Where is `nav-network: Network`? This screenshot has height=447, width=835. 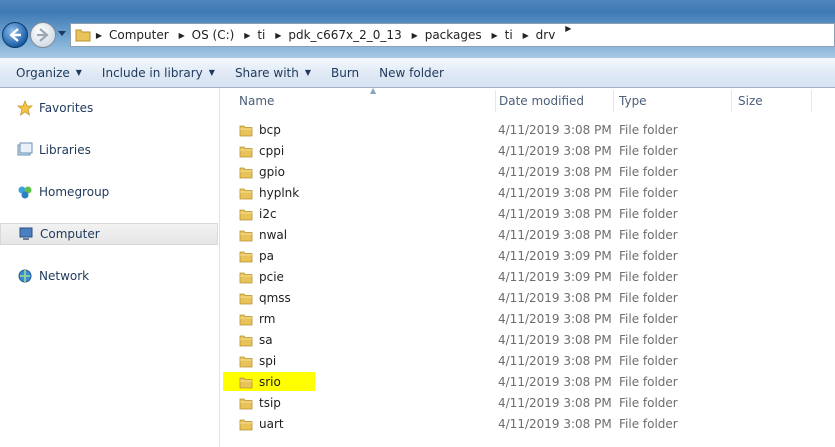 nav-network: Network is located at coordinates (52, 276).